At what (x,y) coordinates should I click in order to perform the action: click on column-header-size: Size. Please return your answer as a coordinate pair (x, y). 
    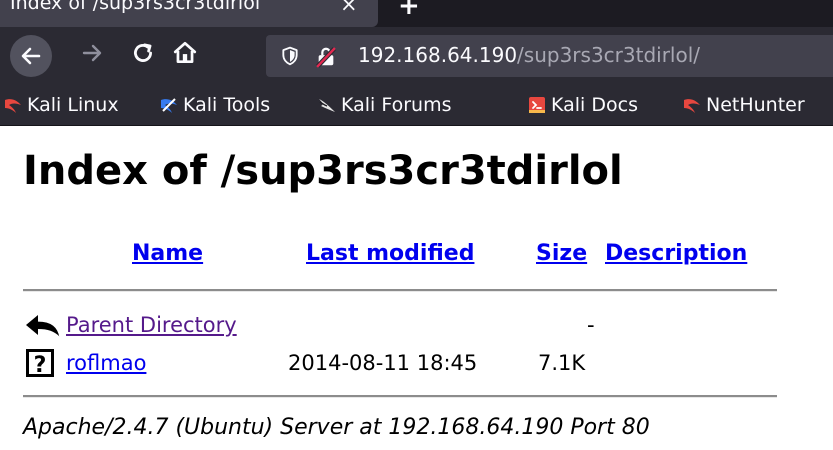
    Looking at the image, I should click on (561, 253).